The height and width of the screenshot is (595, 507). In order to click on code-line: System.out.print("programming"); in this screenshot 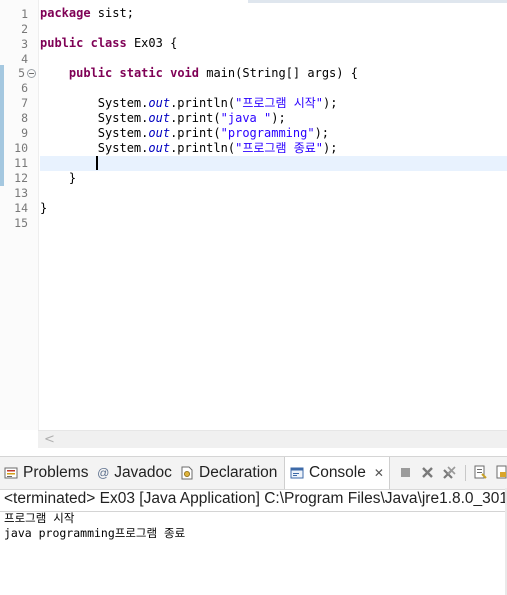, I will do `click(273, 133)`.